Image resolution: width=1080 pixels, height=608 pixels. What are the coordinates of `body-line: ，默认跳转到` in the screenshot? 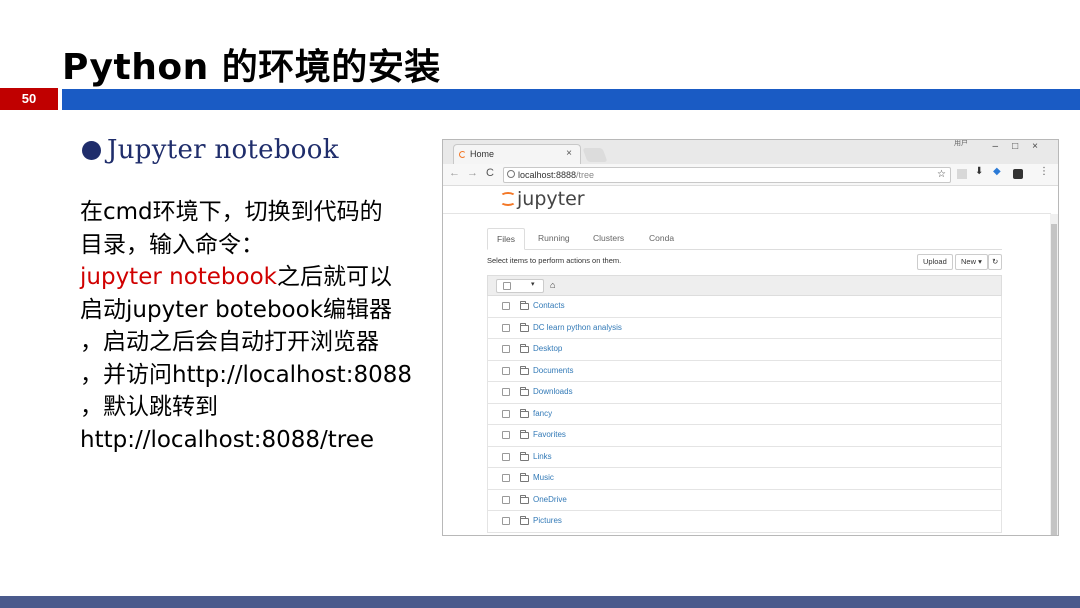 It's located at (260, 407).